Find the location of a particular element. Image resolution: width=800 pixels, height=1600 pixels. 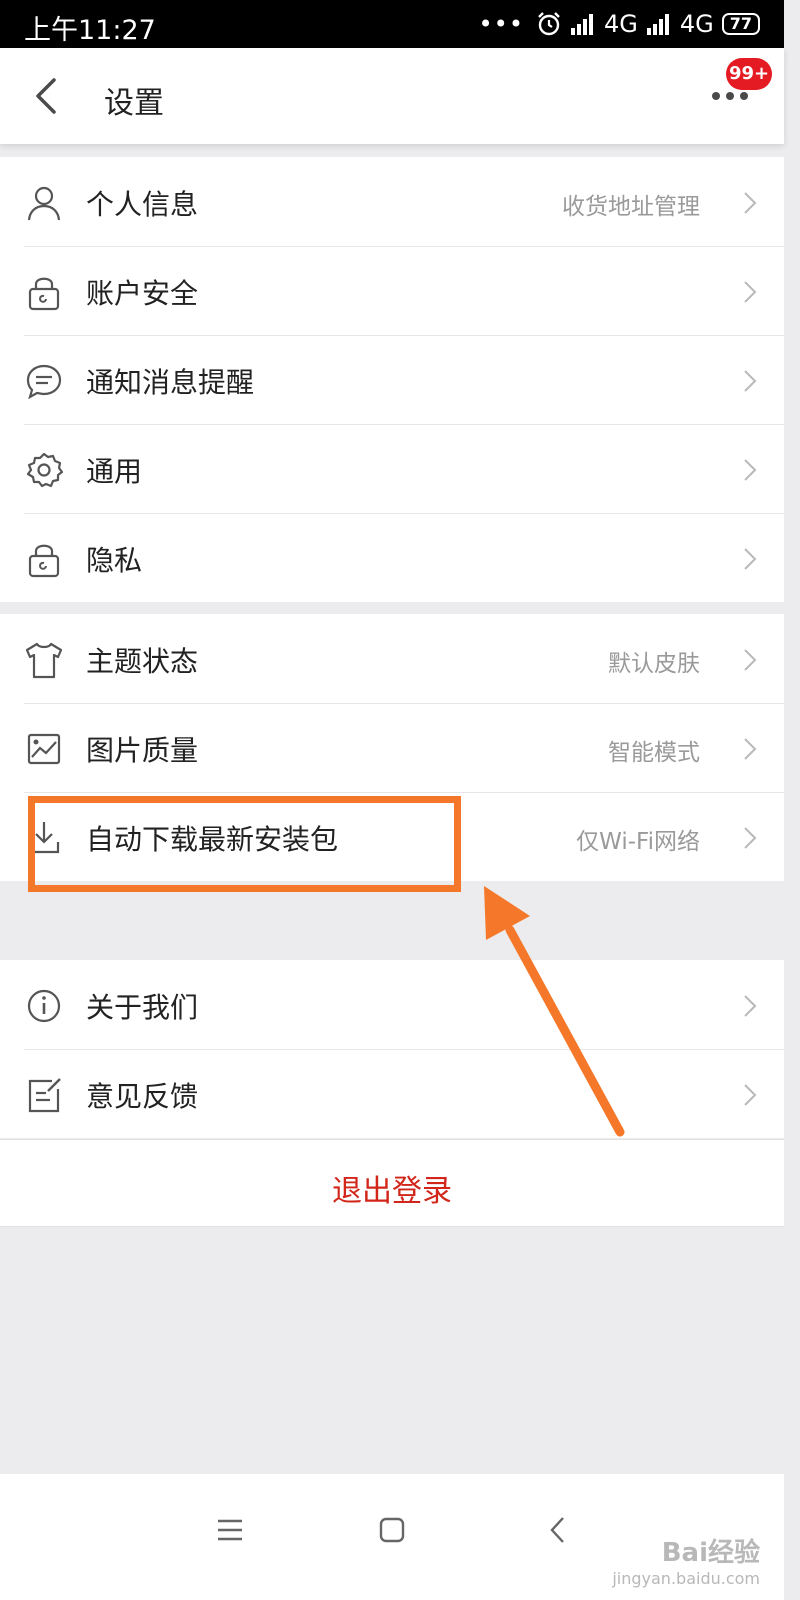

row-label: 账户安全 is located at coordinates (142, 293).